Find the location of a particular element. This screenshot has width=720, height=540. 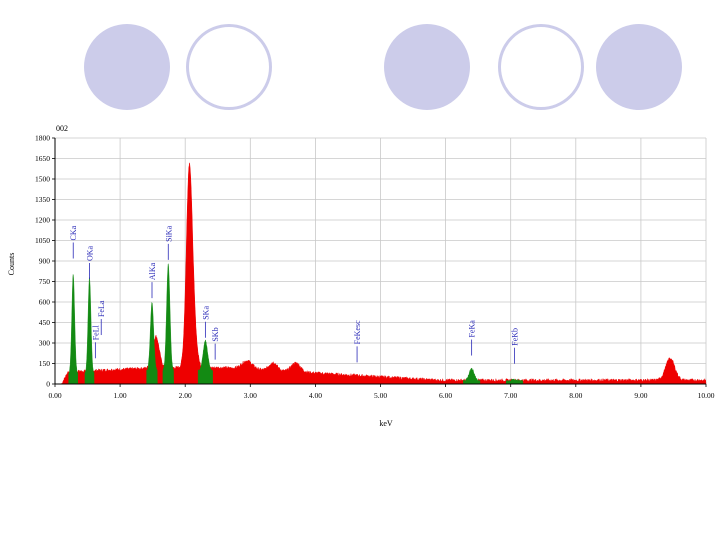

y-tick-label: 0 is located at coordinates (48, 384).